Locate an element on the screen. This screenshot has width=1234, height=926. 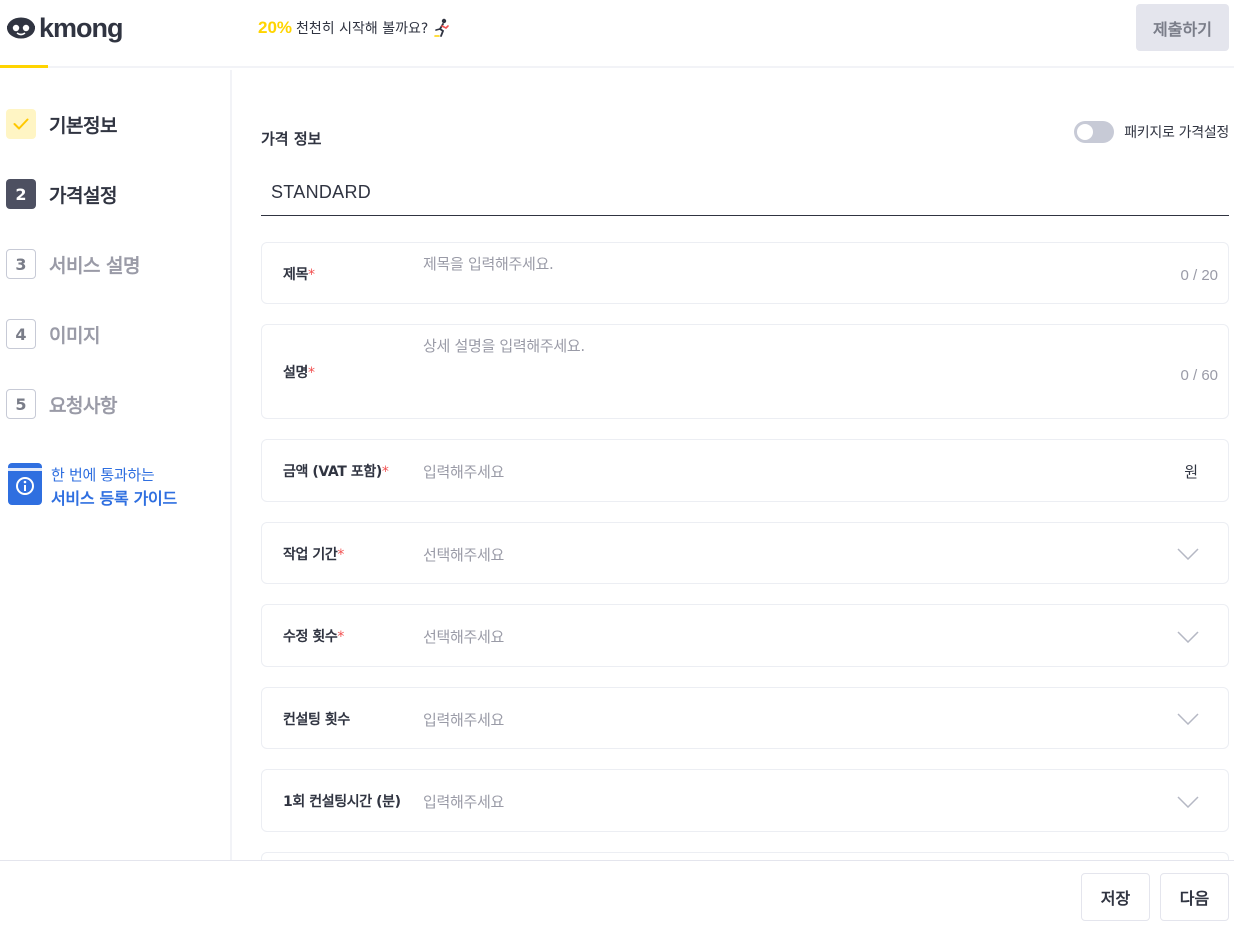
sidebar-step-pricing: 2 가격설정 is located at coordinates (61, 194).